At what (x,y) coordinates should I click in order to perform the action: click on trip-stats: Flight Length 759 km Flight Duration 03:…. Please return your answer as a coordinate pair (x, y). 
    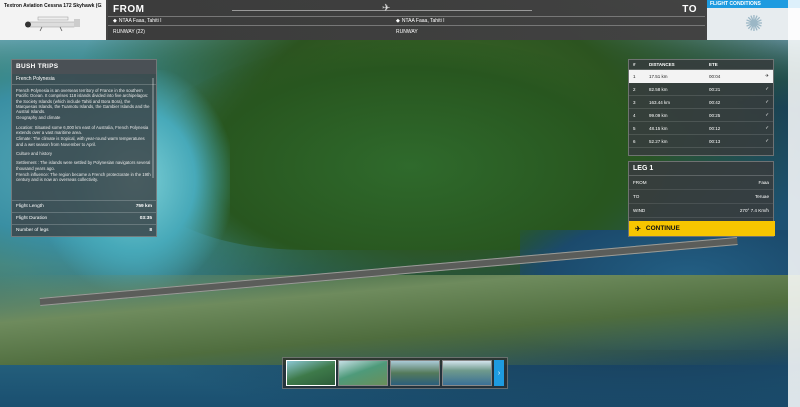
    Looking at the image, I should click on (84, 218).